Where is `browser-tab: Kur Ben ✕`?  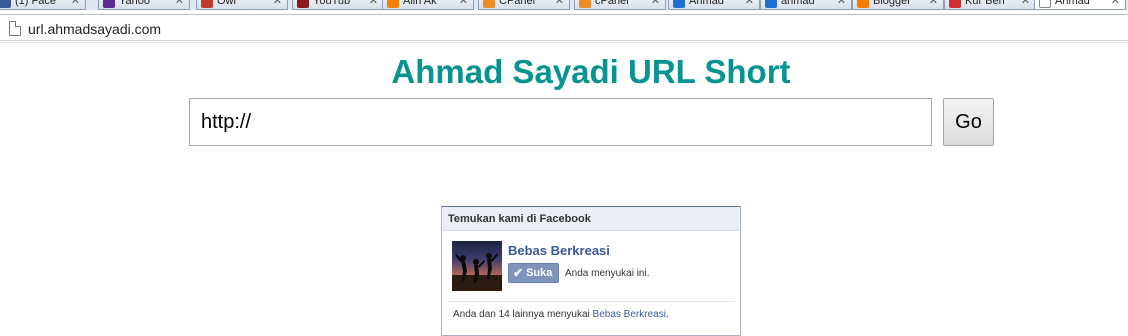 browser-tab: Kur Ben ✕ is located at coordinates (990, 5).